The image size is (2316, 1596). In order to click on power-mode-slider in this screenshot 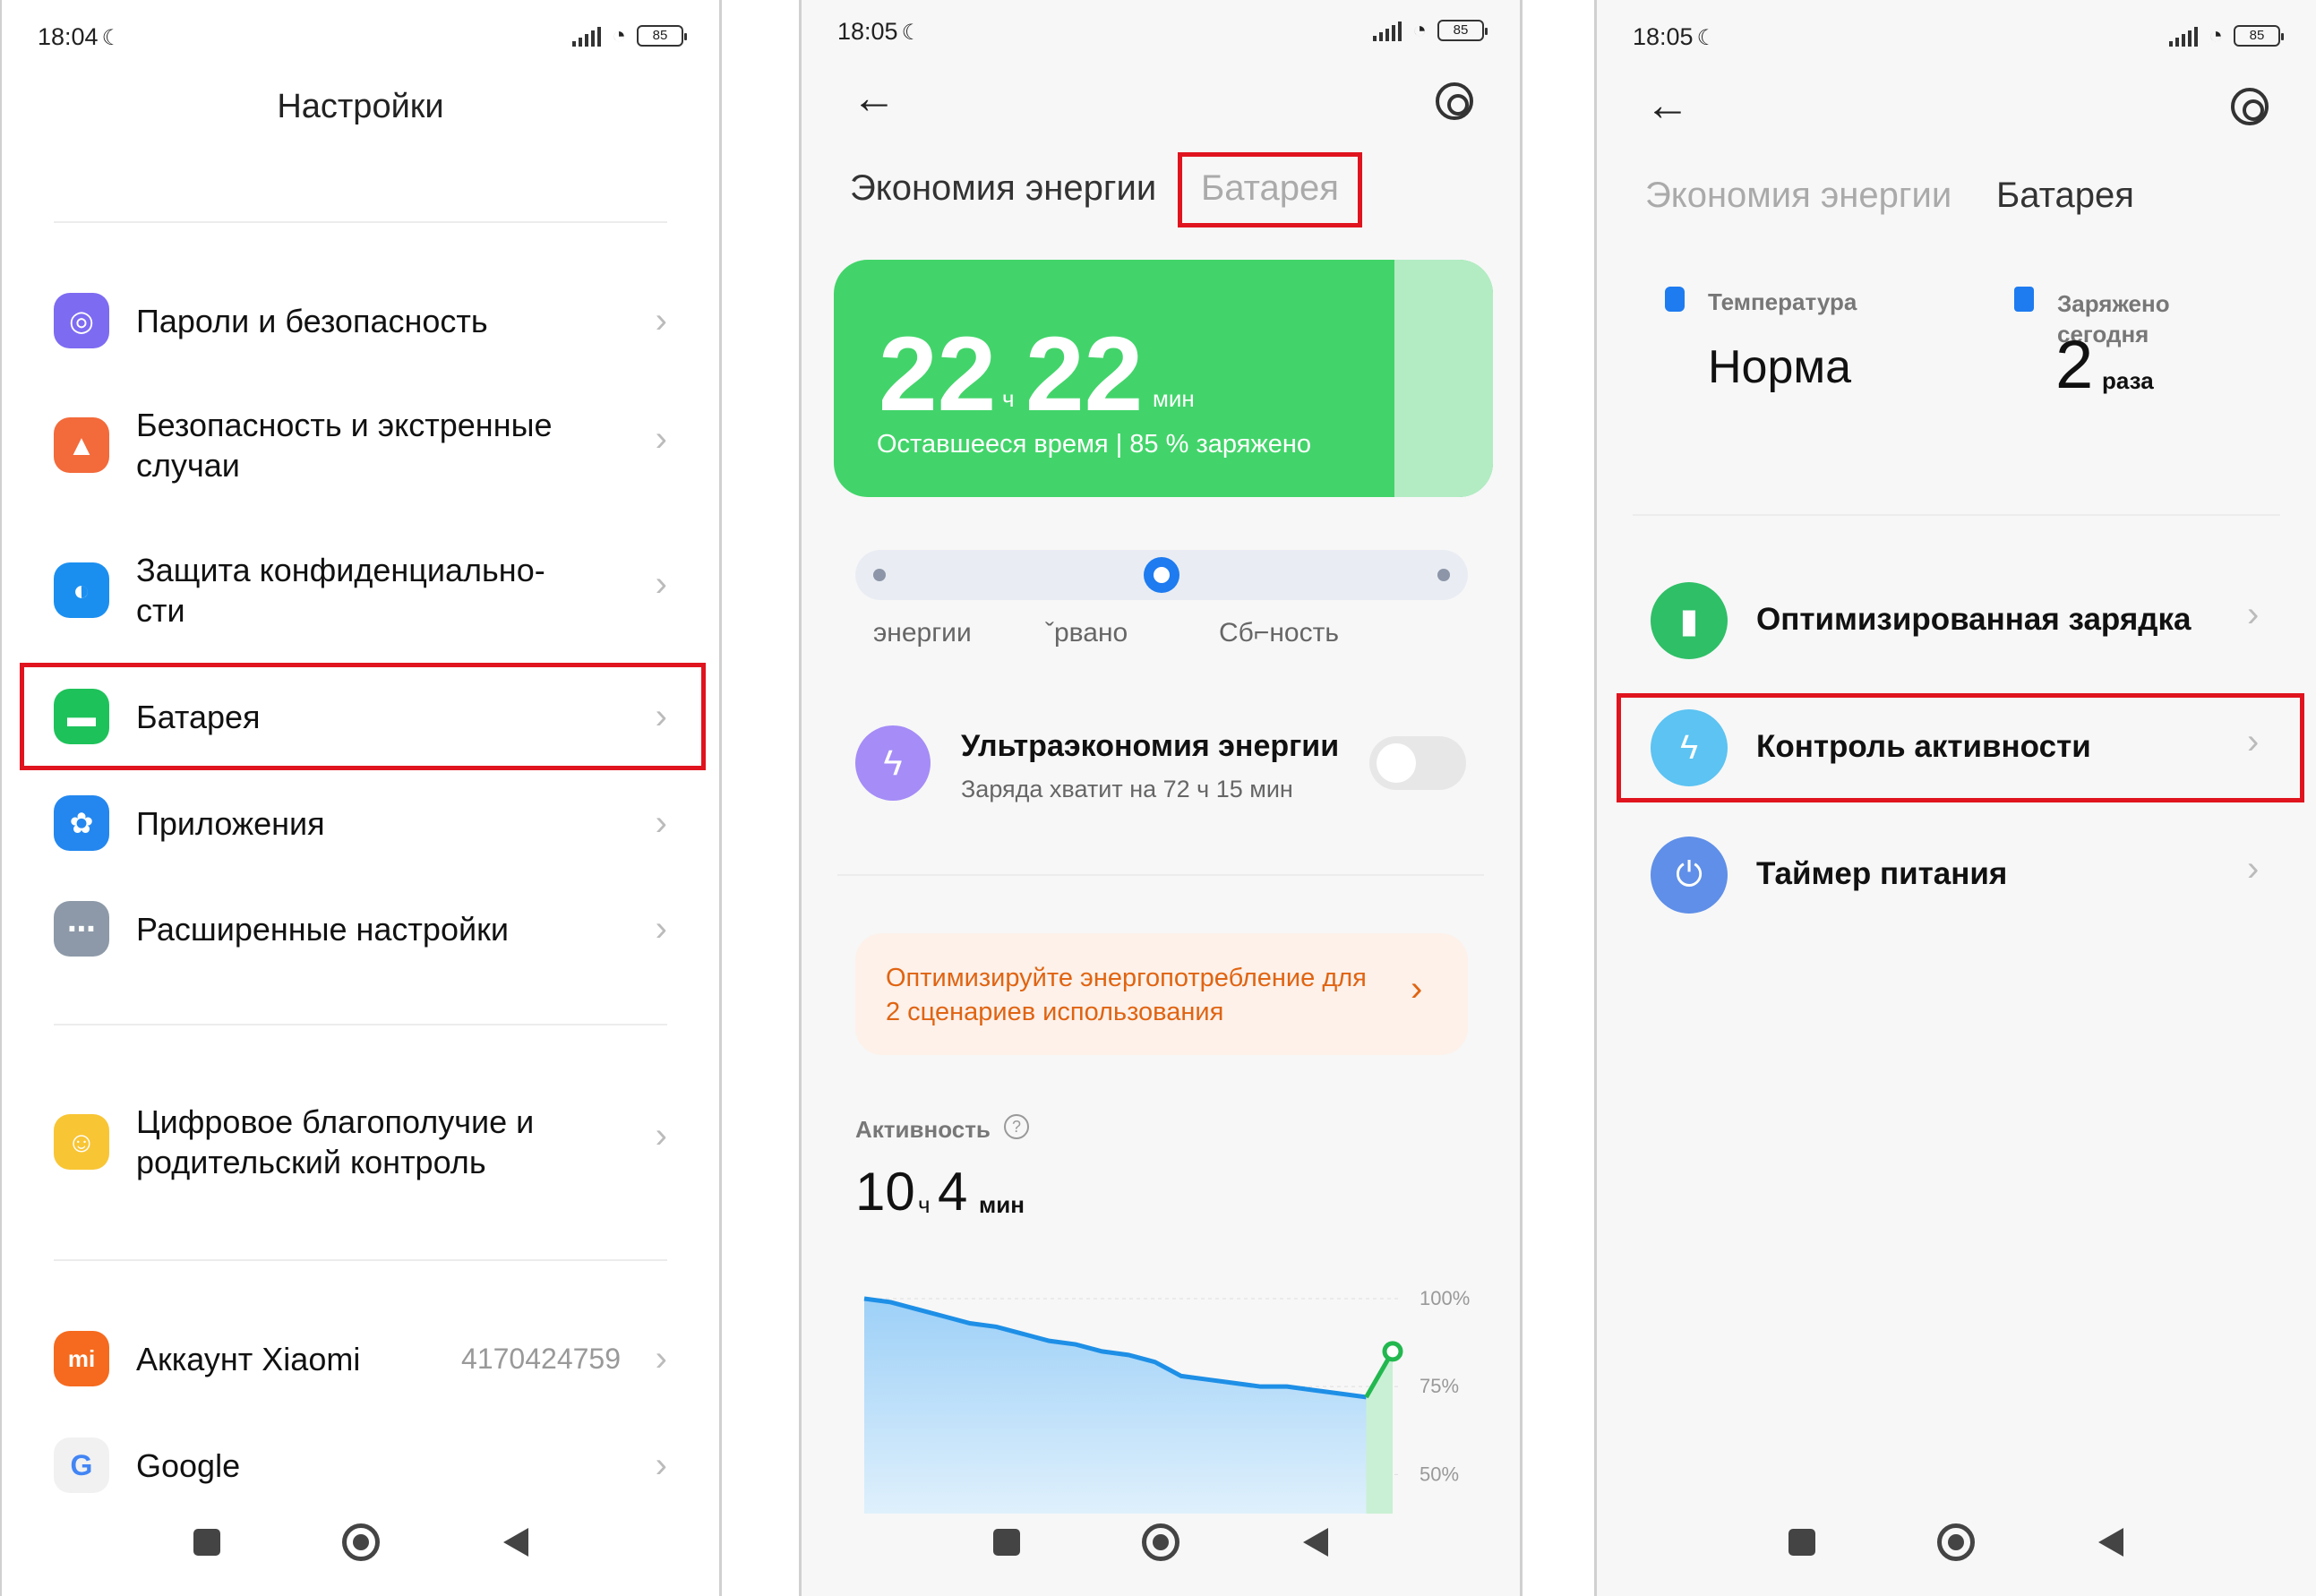, I will do `click(1161, 575)`.